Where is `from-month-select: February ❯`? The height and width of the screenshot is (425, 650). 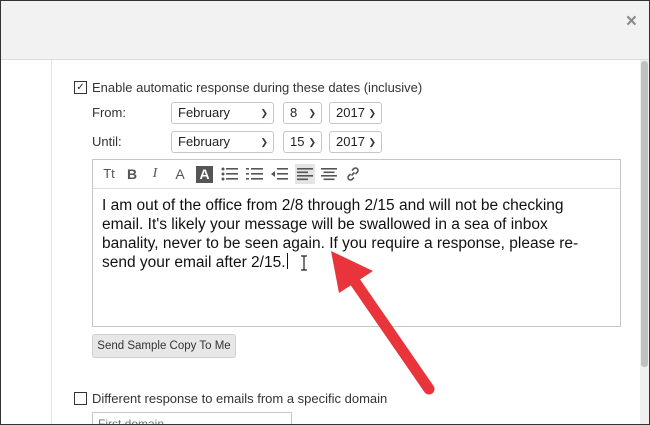 from-month-select: February ❯ is located at coordinates (222, 113).